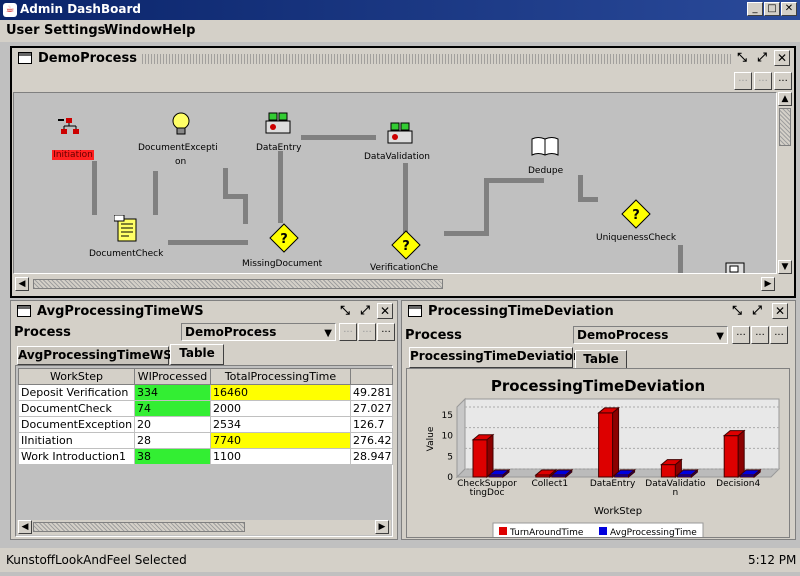 This screenshot has width=800, height=576. I want to click on col-header-totalprocessingtime: TotalProcessingTime, so click(280, 376).